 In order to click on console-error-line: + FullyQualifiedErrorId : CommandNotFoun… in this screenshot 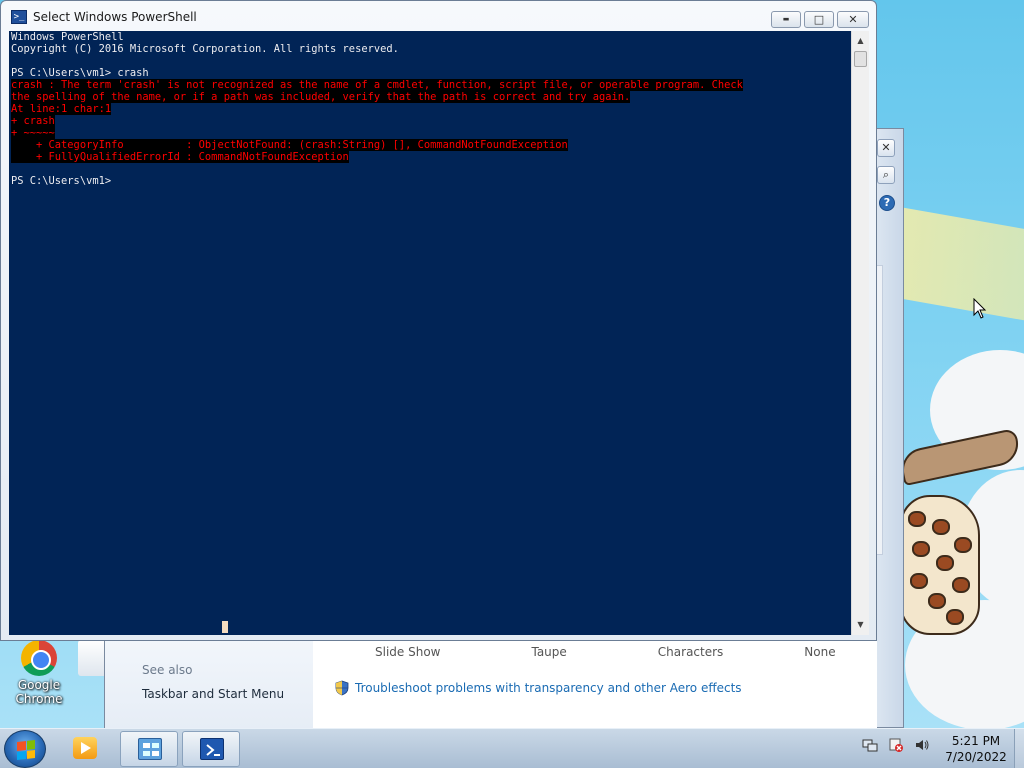, I will do `click(180, 157)`.